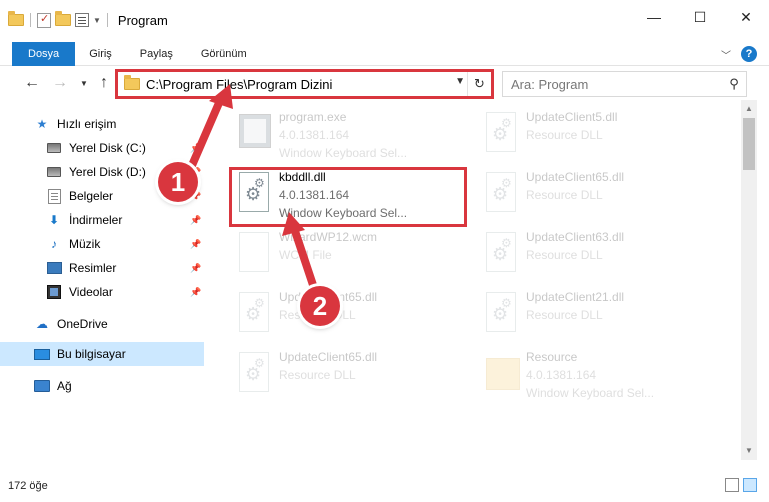 This screenshot has height=502, width=769. I want to click on documents-icon, so click(54, 196).